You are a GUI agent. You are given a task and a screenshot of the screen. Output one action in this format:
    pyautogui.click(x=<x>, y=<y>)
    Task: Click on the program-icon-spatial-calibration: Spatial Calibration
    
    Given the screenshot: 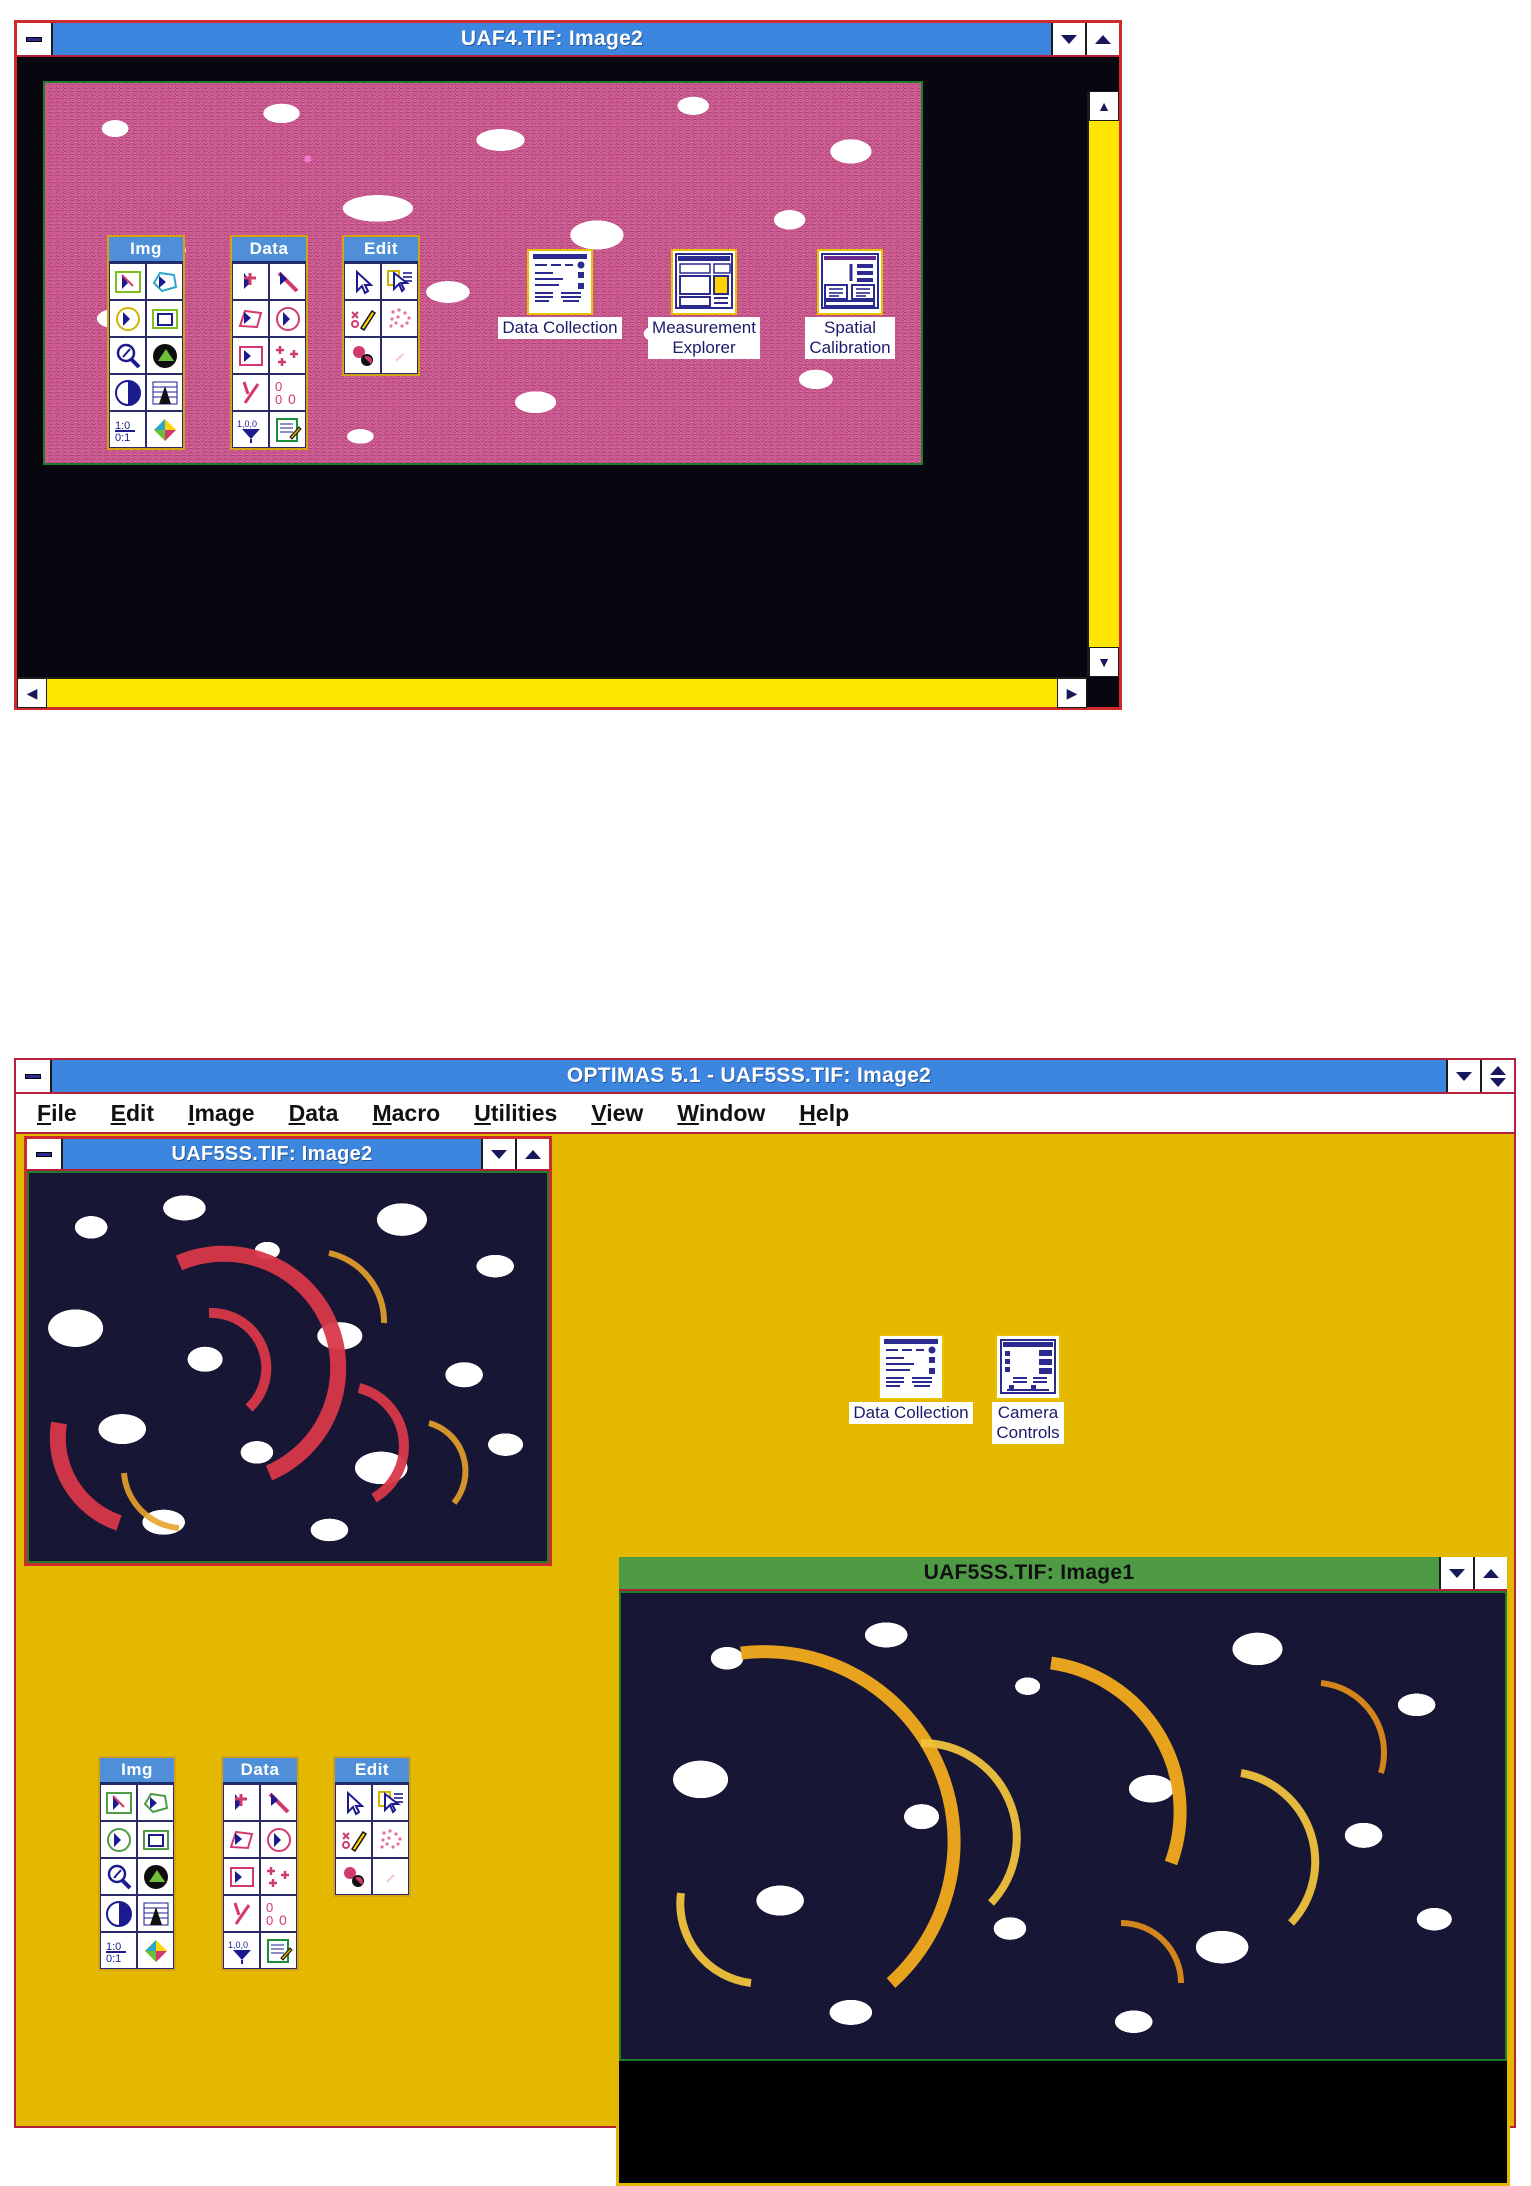 What is the action you would take?
    pyautogui.click(x=850, y=304)
    